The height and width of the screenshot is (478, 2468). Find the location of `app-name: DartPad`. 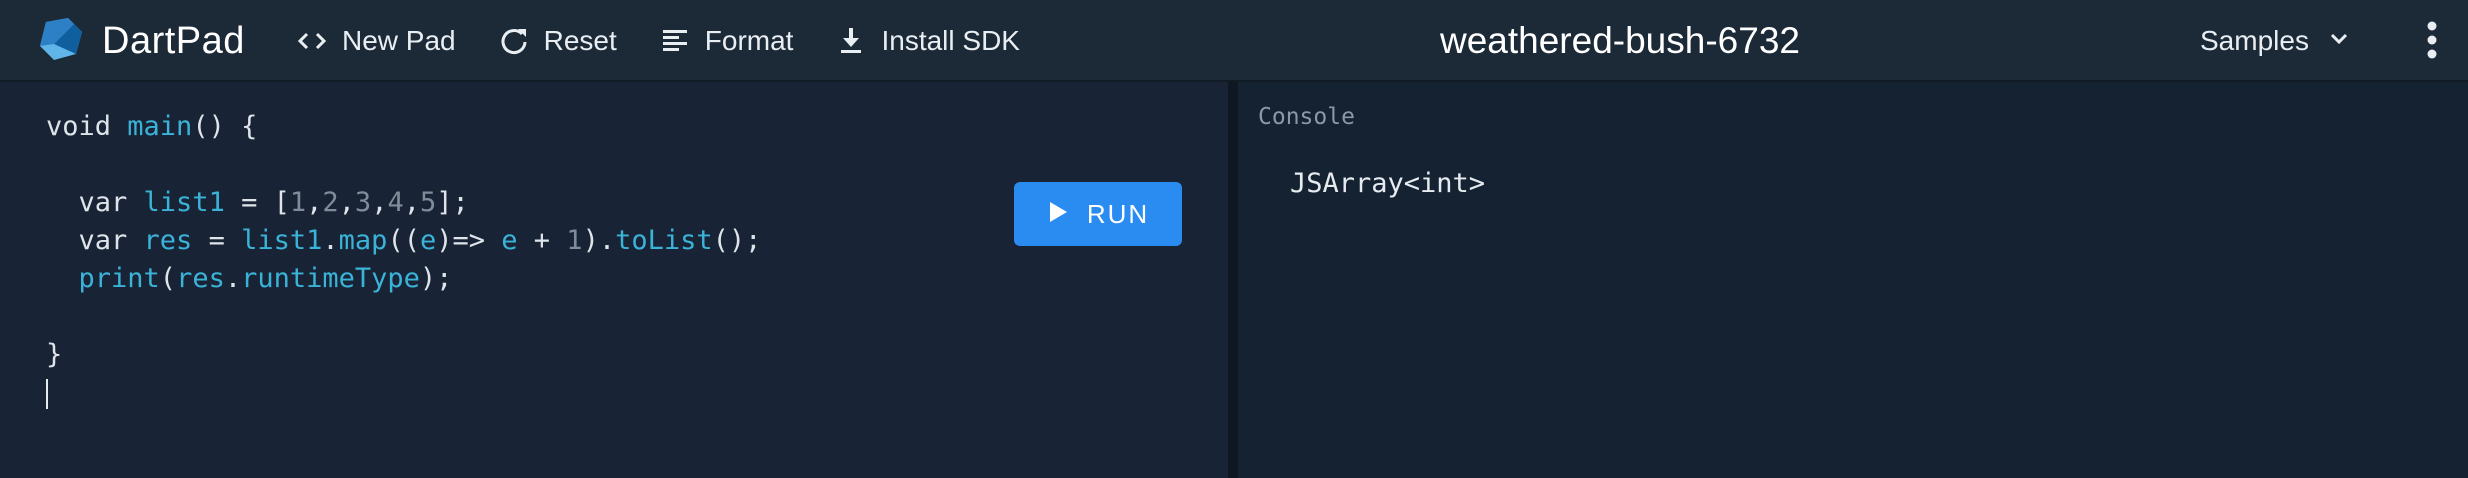

app-name: DartPad is located at coordinates (173, 40).